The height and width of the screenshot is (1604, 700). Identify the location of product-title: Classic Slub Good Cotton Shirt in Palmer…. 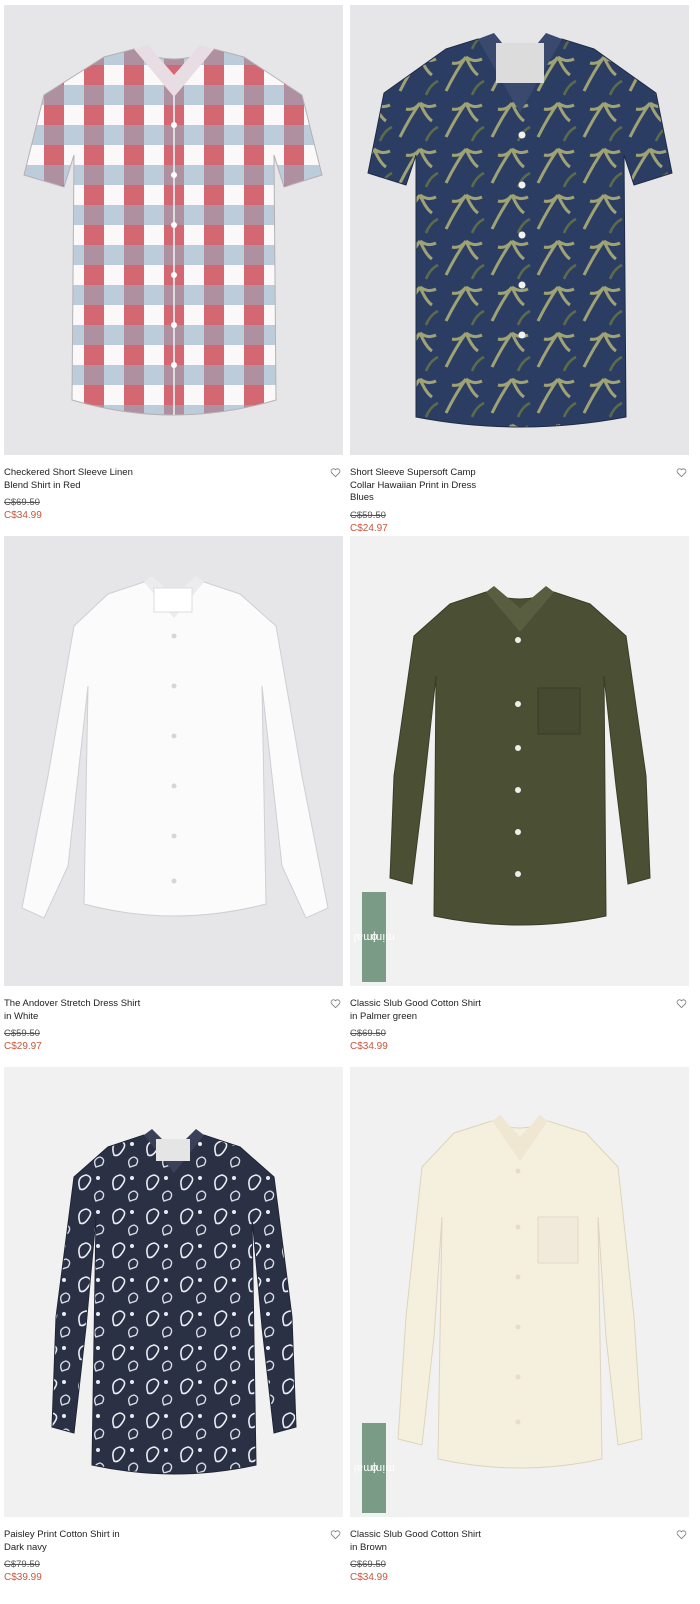
(420, 1010).